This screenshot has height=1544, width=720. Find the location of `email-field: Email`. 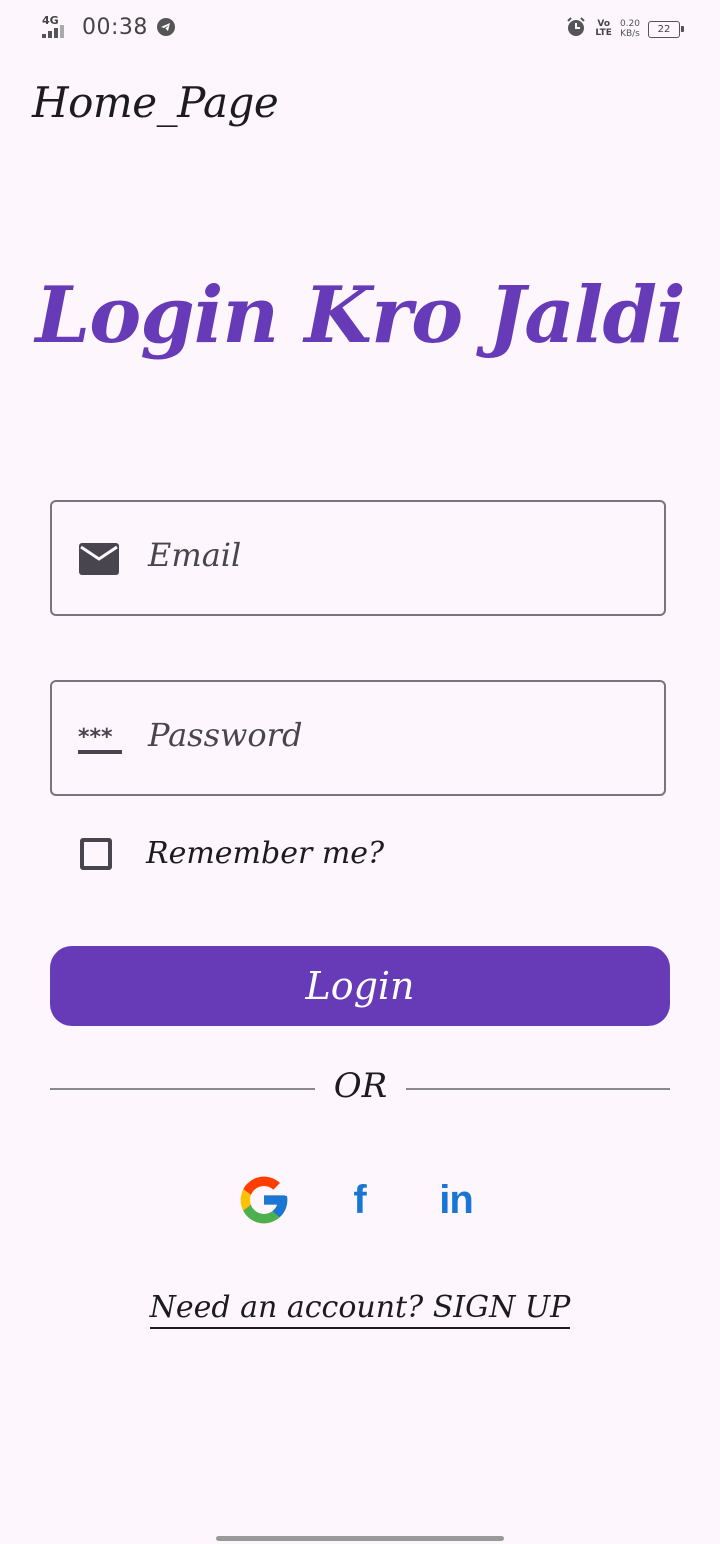

email-field: Email is located at coordinates (358, 558).